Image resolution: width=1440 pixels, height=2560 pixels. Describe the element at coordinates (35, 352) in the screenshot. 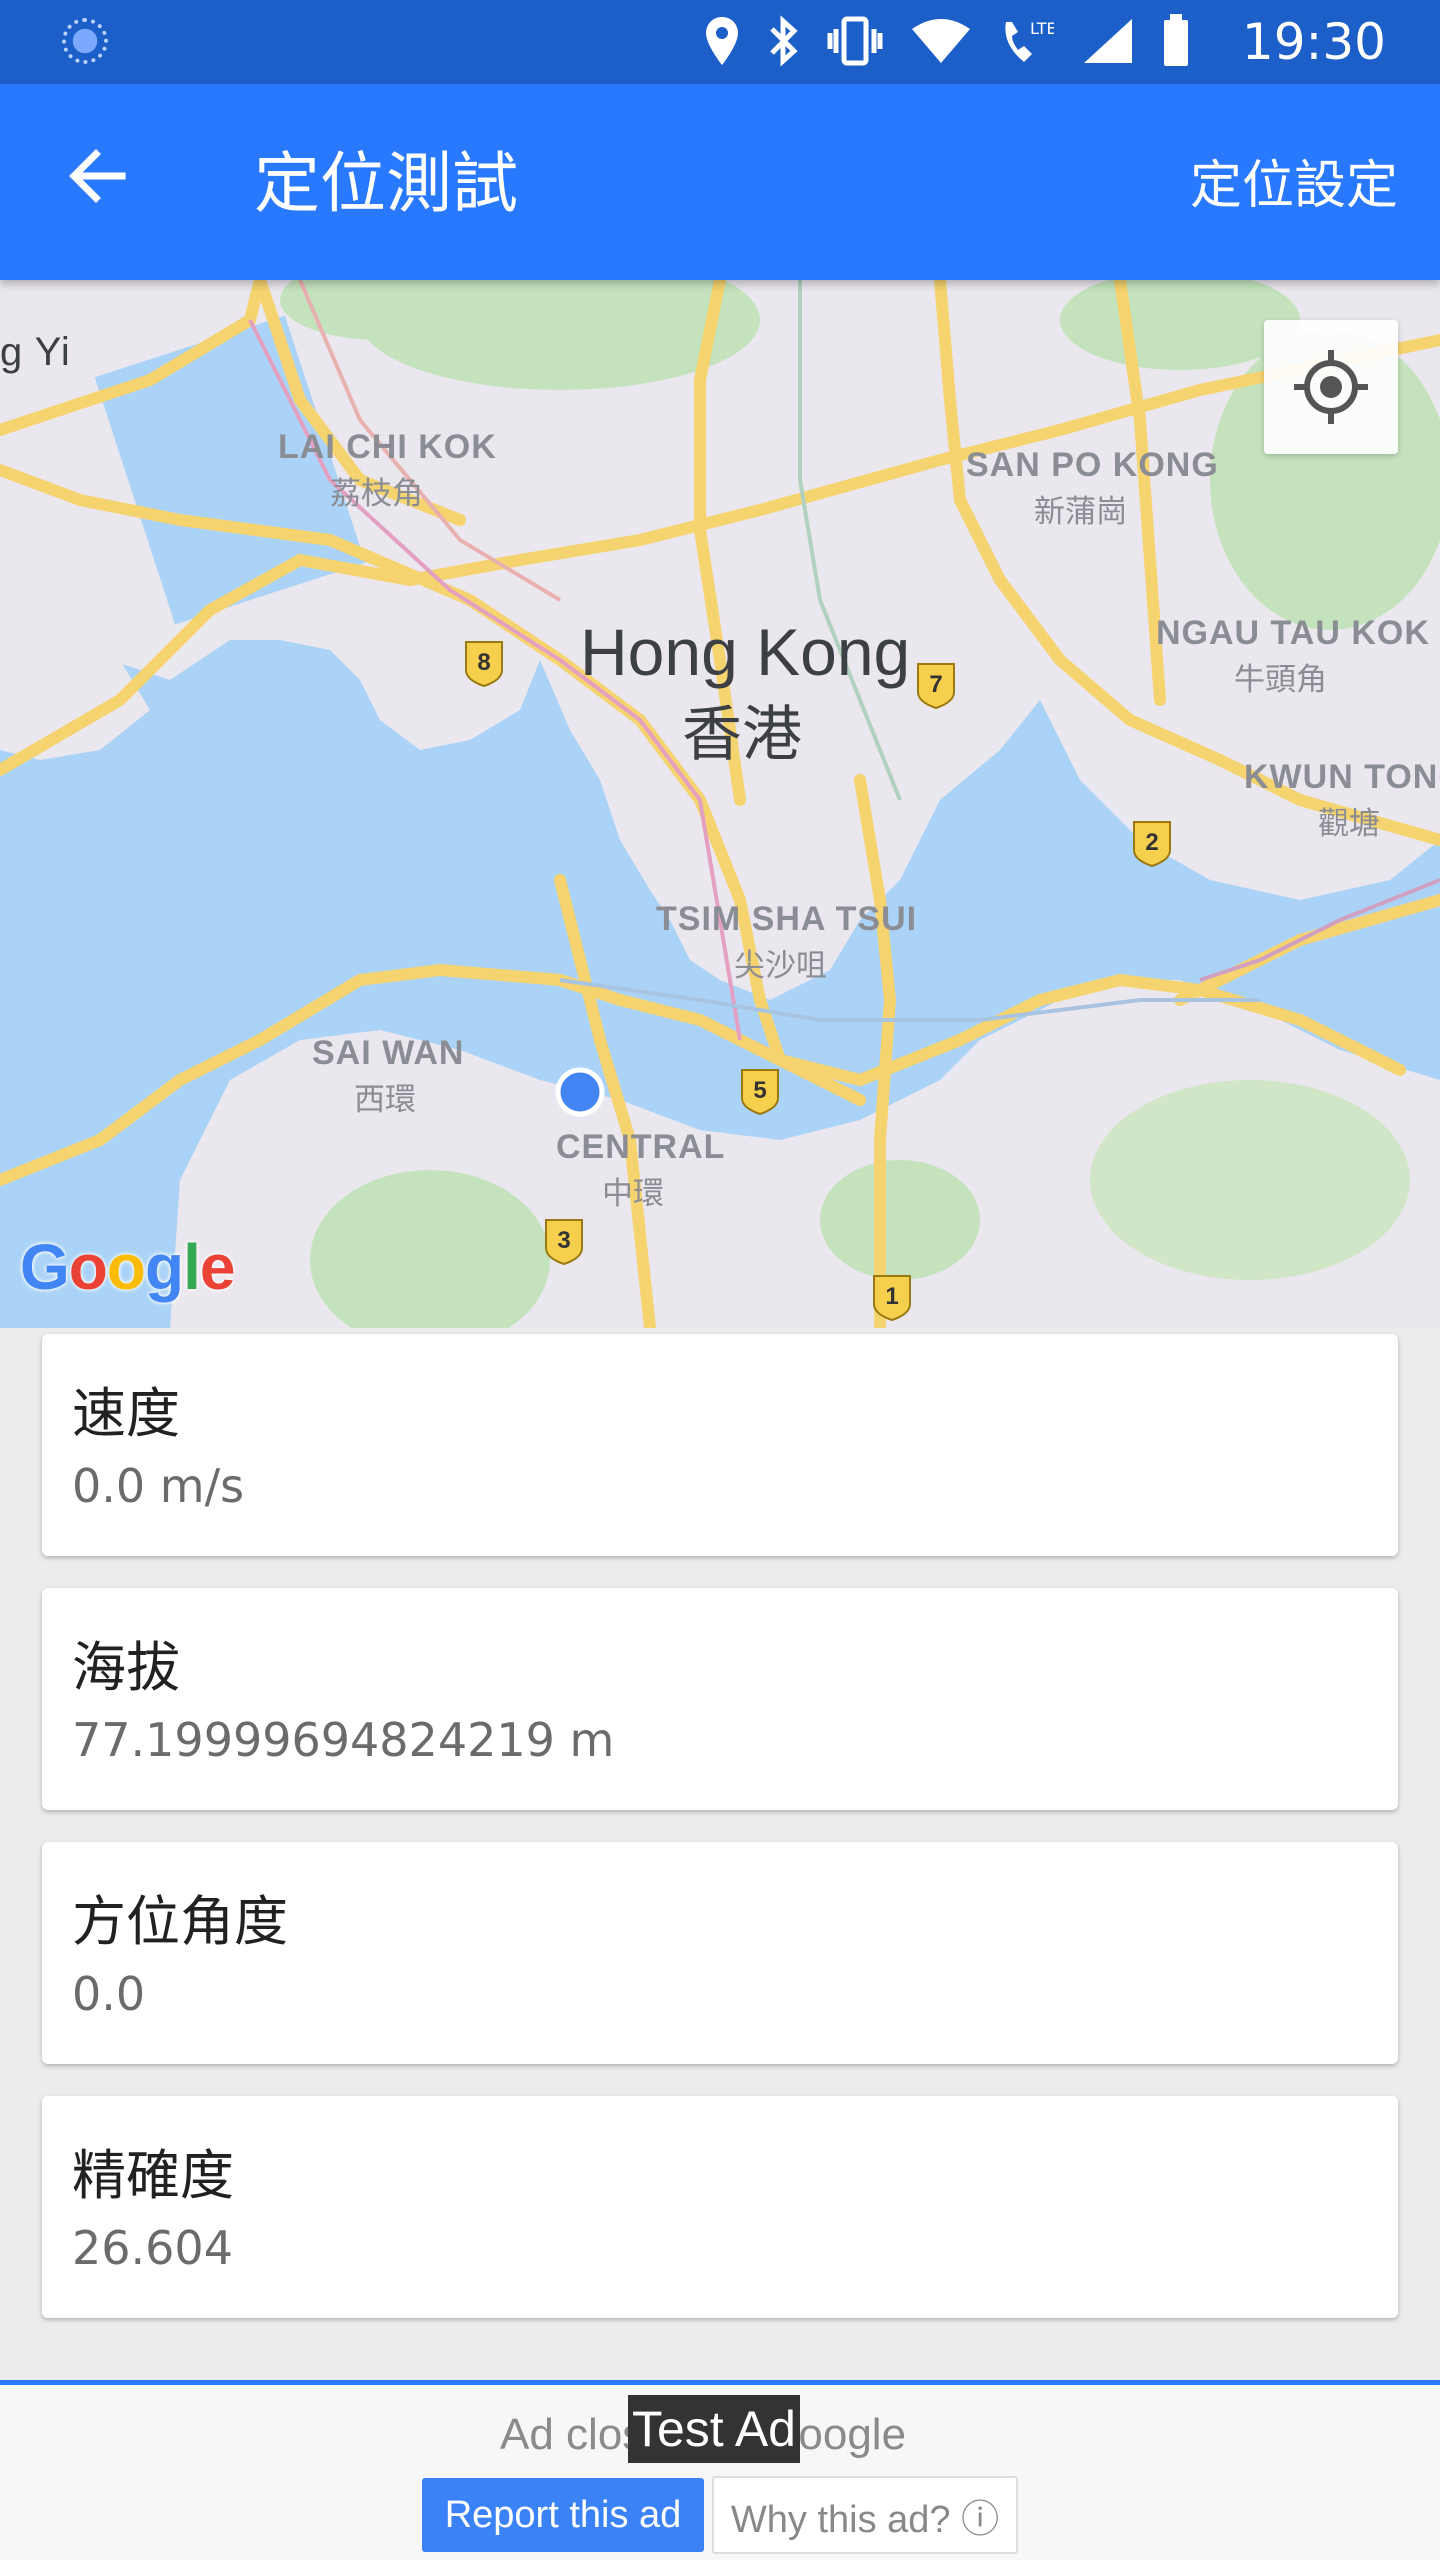

I see `map-label-partial: g Yi` at that location.